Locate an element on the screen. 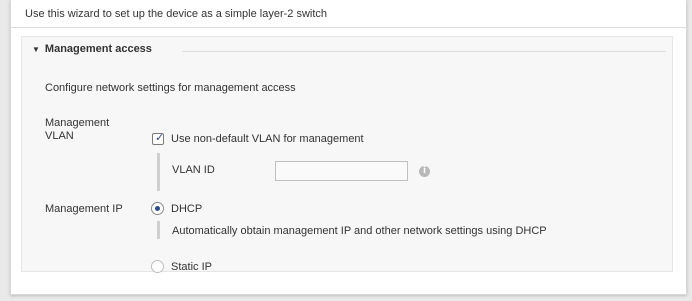 The width and height of the screenshot is (692, 301). legend-divider is located at coordinates (424, 51).